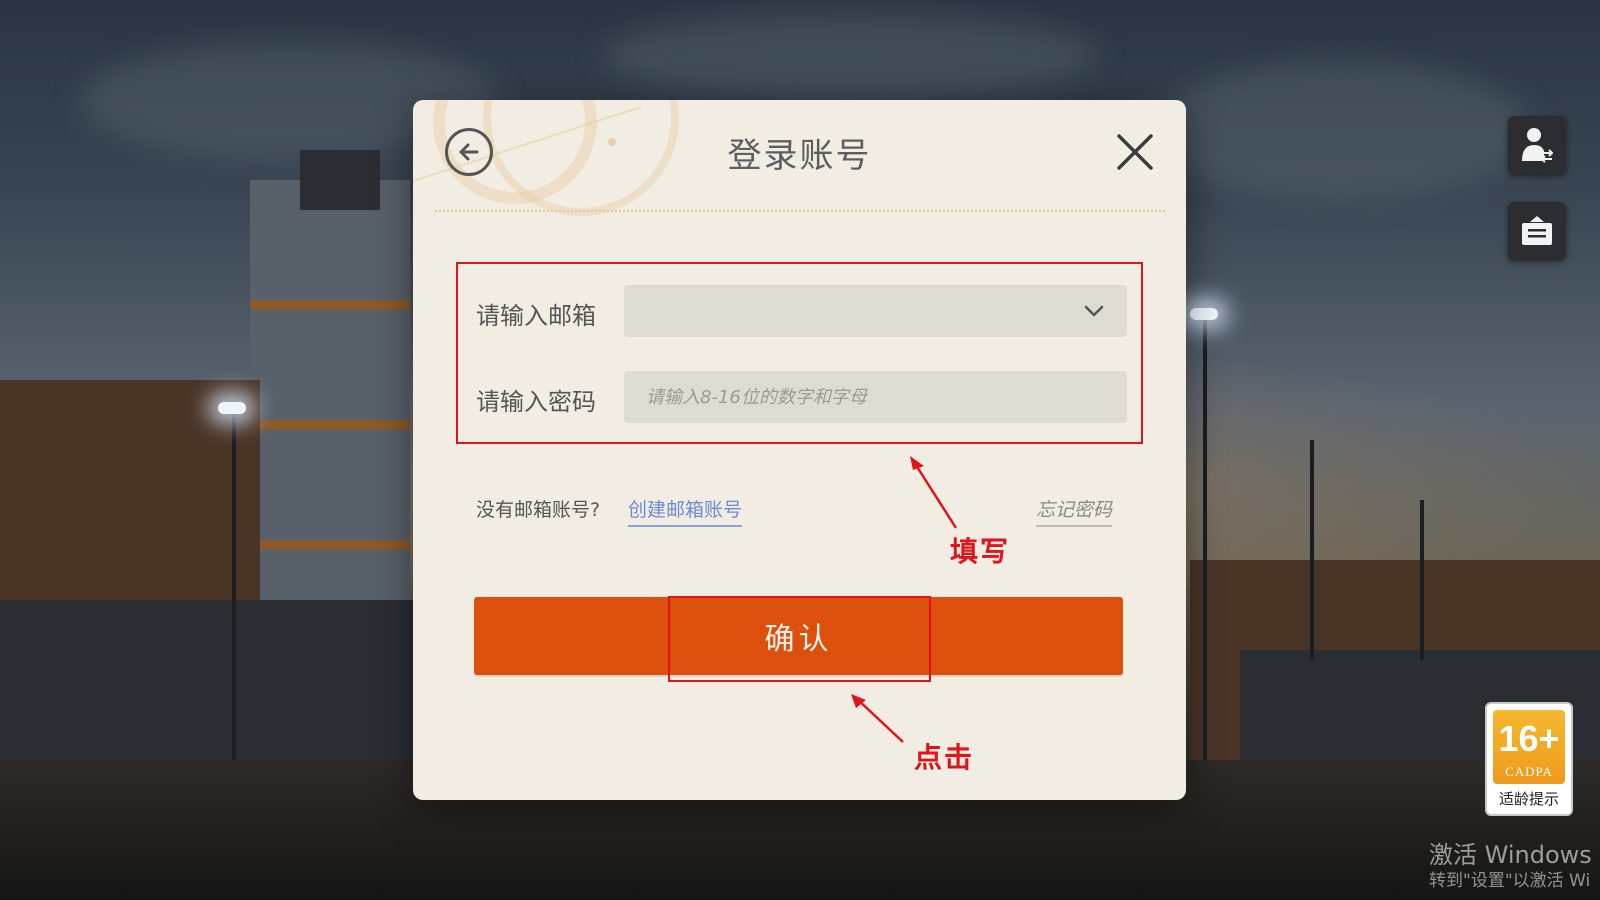  Describe the element at coordinates (685, 511) in the screenshot. I see `create-account-link: 创建邮箱账号` at that location.